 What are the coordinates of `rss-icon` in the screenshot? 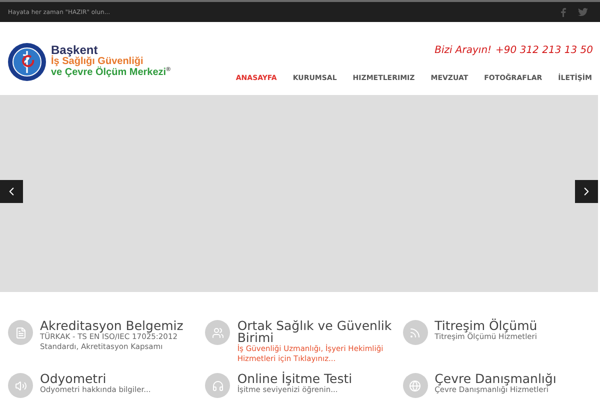 It's located at (415, 332).